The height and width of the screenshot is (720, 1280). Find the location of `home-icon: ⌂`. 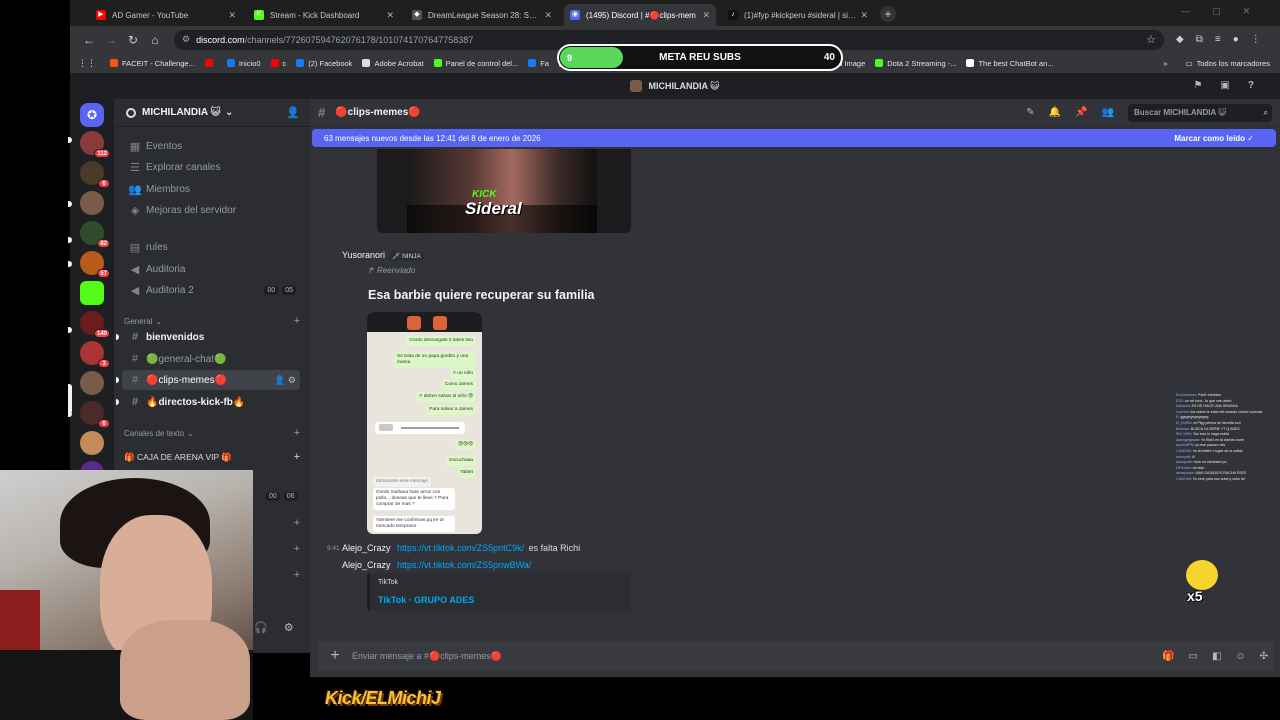

home-icon: ⌂ is located at coordinates (155, 40).